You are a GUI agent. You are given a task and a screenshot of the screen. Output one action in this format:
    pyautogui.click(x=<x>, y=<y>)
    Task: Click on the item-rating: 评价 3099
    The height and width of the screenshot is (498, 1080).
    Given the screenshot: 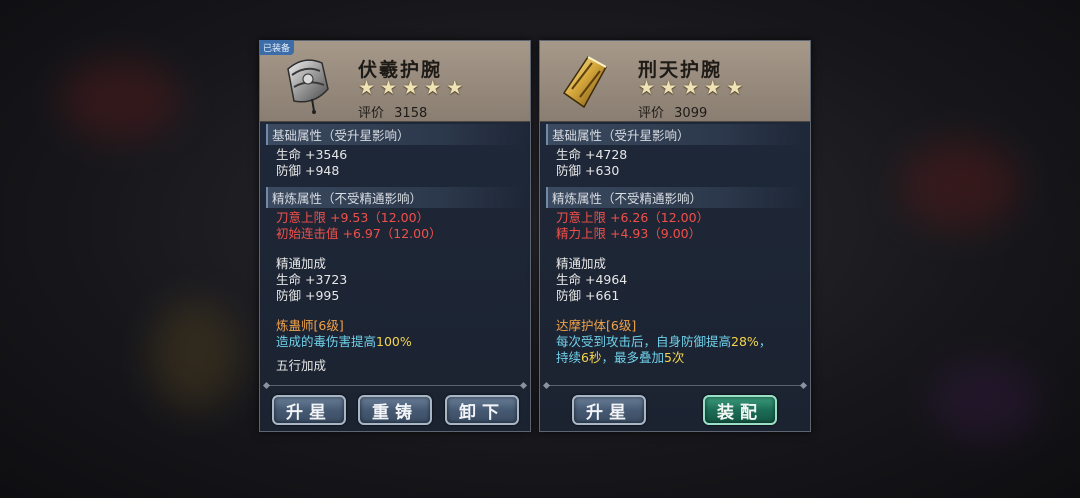 What is the action you would take?
    pyautogui.click(x=672, y=111)
    